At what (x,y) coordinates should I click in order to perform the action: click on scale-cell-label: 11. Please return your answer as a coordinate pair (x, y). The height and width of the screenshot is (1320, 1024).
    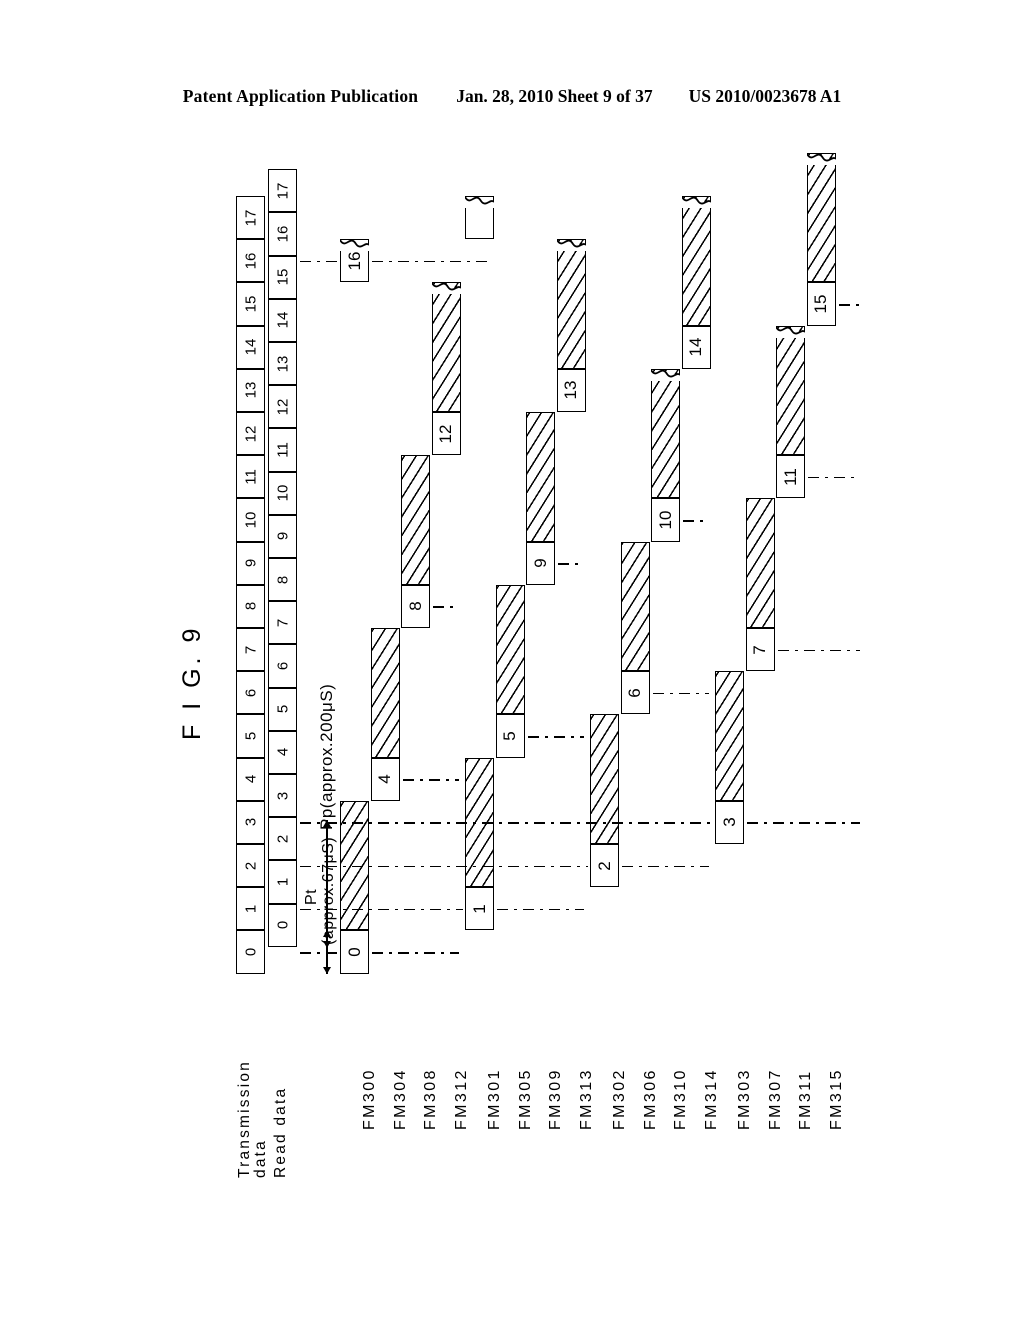
    Looking at the image, I should click on (250, 476).